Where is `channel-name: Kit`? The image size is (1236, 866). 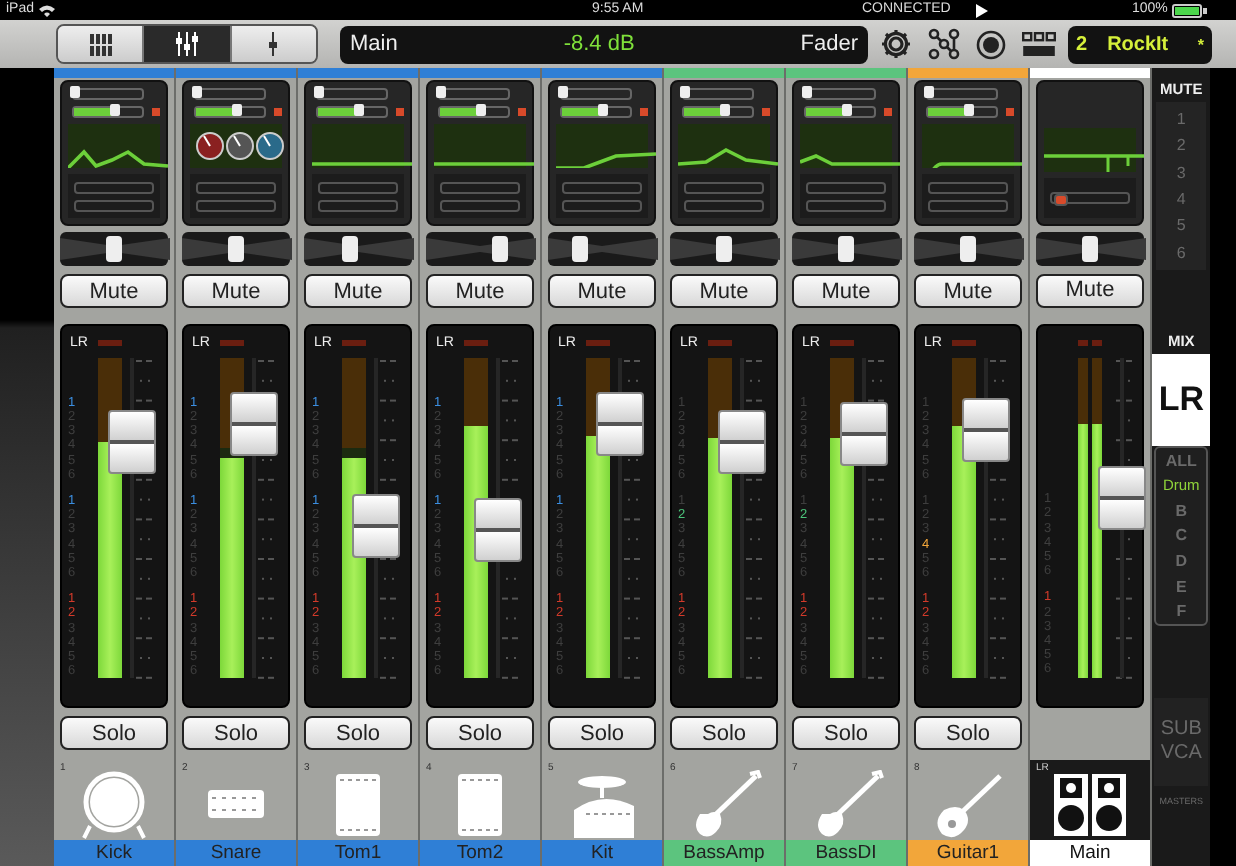
channel-name: Kit is located at coordinates (602, 853).